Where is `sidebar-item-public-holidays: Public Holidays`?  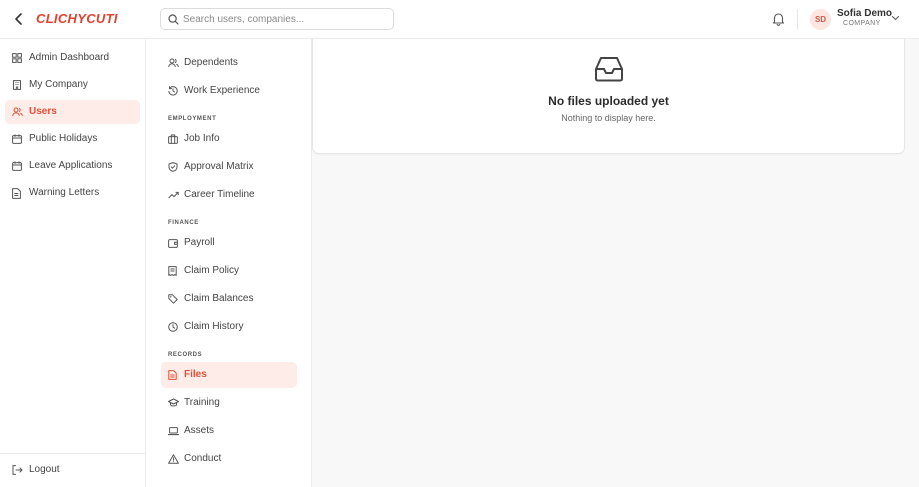 sidebar-item-public-holidays: Public Holidays is located at coordinates (72, 139).